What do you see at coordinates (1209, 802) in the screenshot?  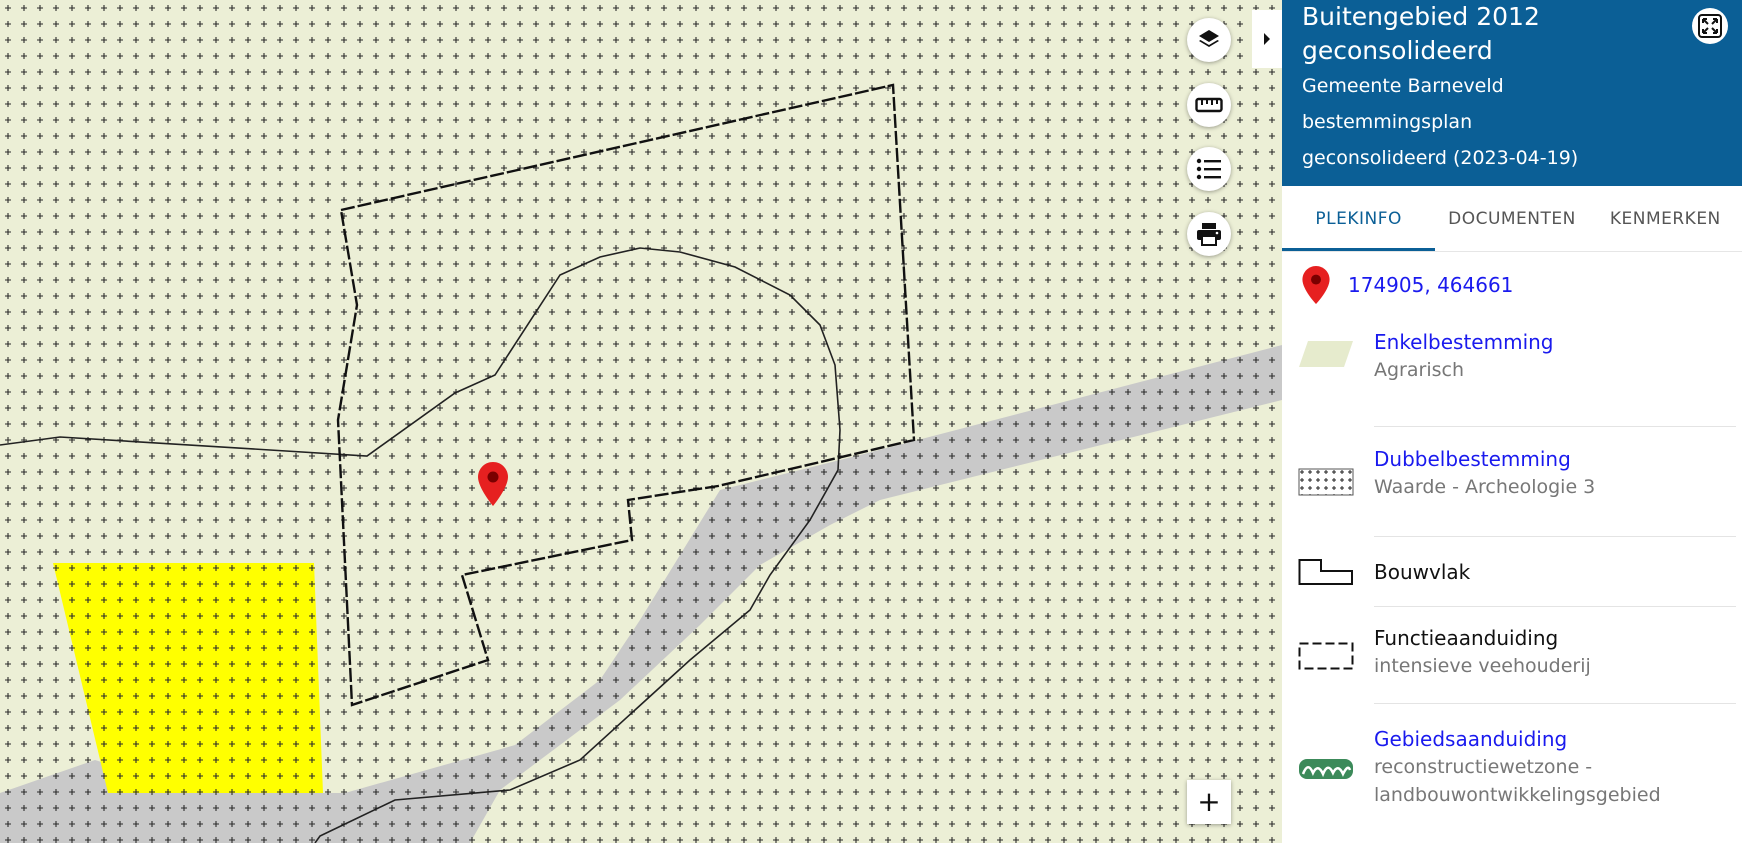 I see `zoom-in-button: +` at bounding box center [1209, 802].